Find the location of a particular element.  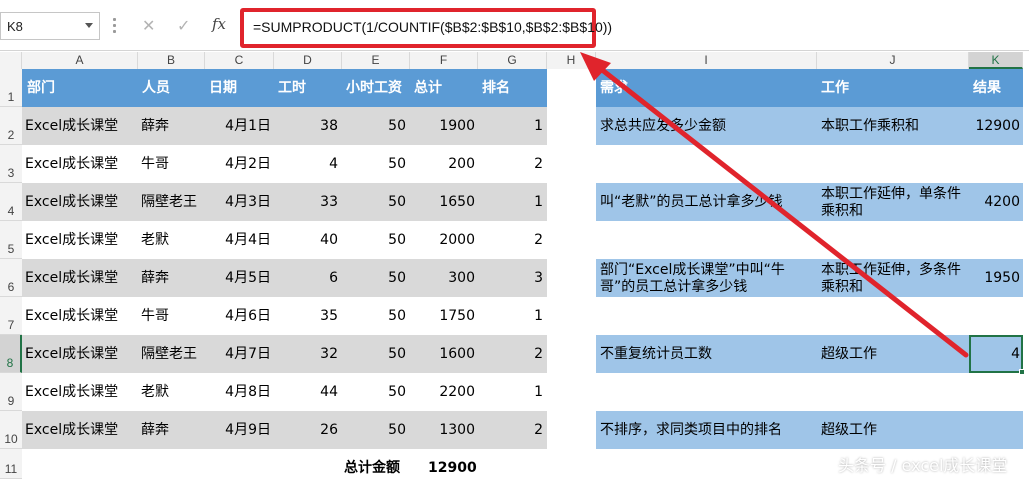

cell-hours: 40 is located at coordinates (306, 240).